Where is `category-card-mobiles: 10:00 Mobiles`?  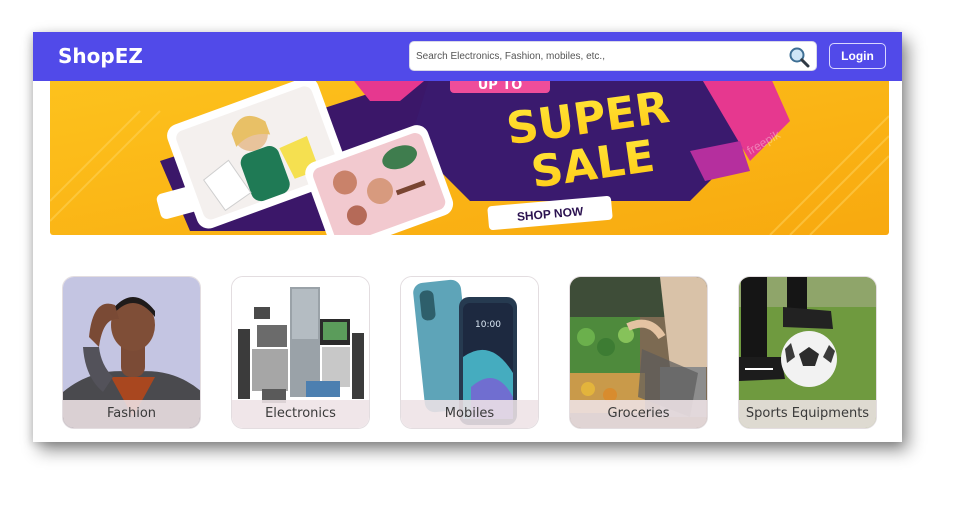 category-card-mobiles: 10:00 Mobiles is located at coordinates (469, 352).